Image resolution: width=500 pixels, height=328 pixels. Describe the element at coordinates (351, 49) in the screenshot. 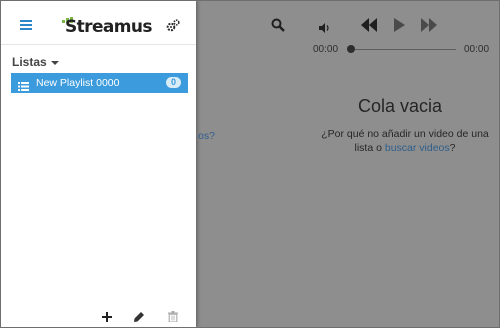

I see `progress-handle` at that location.